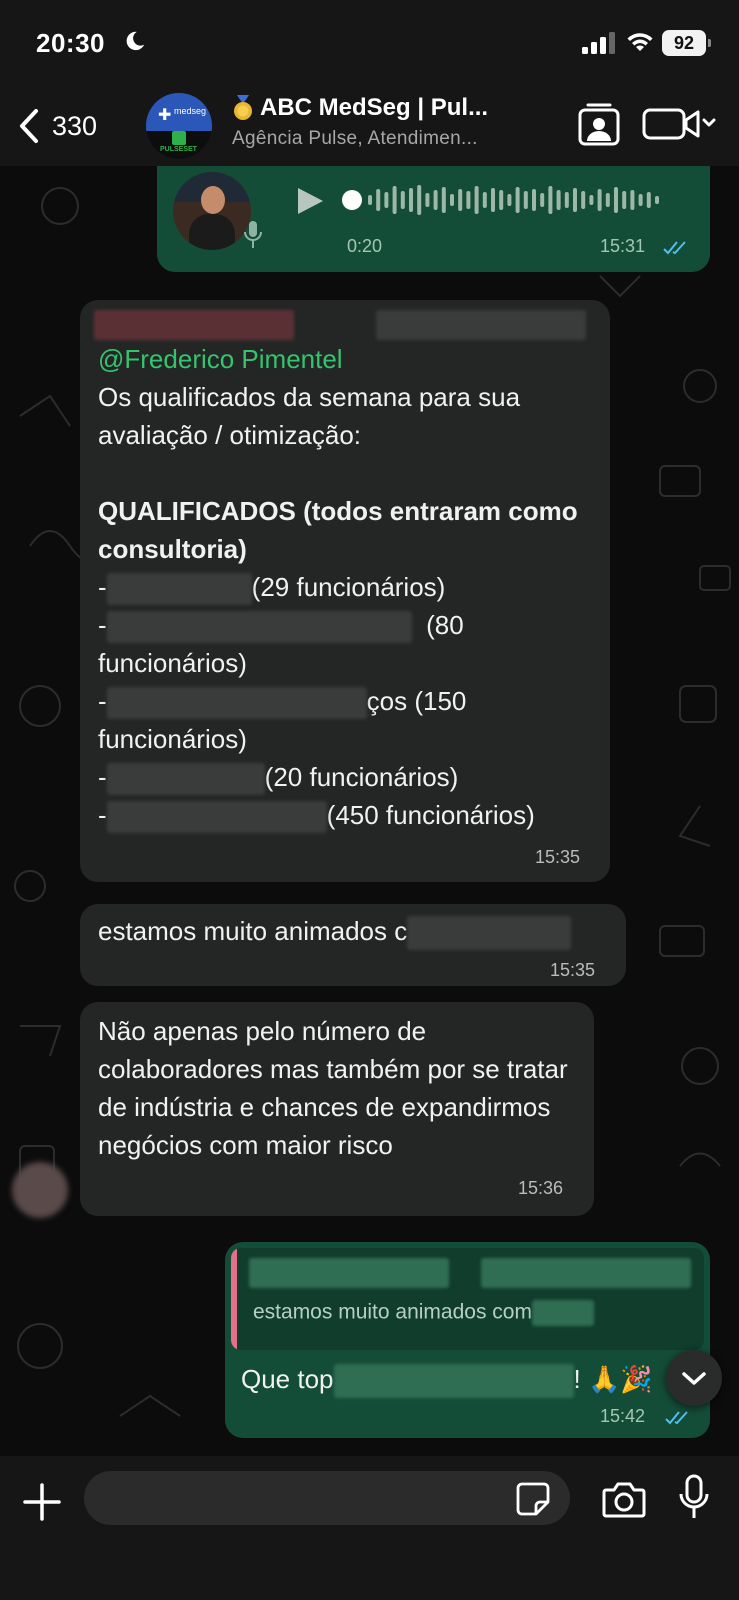 The image size is (739, 1600). Describe the element at coordinates (348, 777) in the screenshot. I see `list-item: - (20 funcionários)` at that location.